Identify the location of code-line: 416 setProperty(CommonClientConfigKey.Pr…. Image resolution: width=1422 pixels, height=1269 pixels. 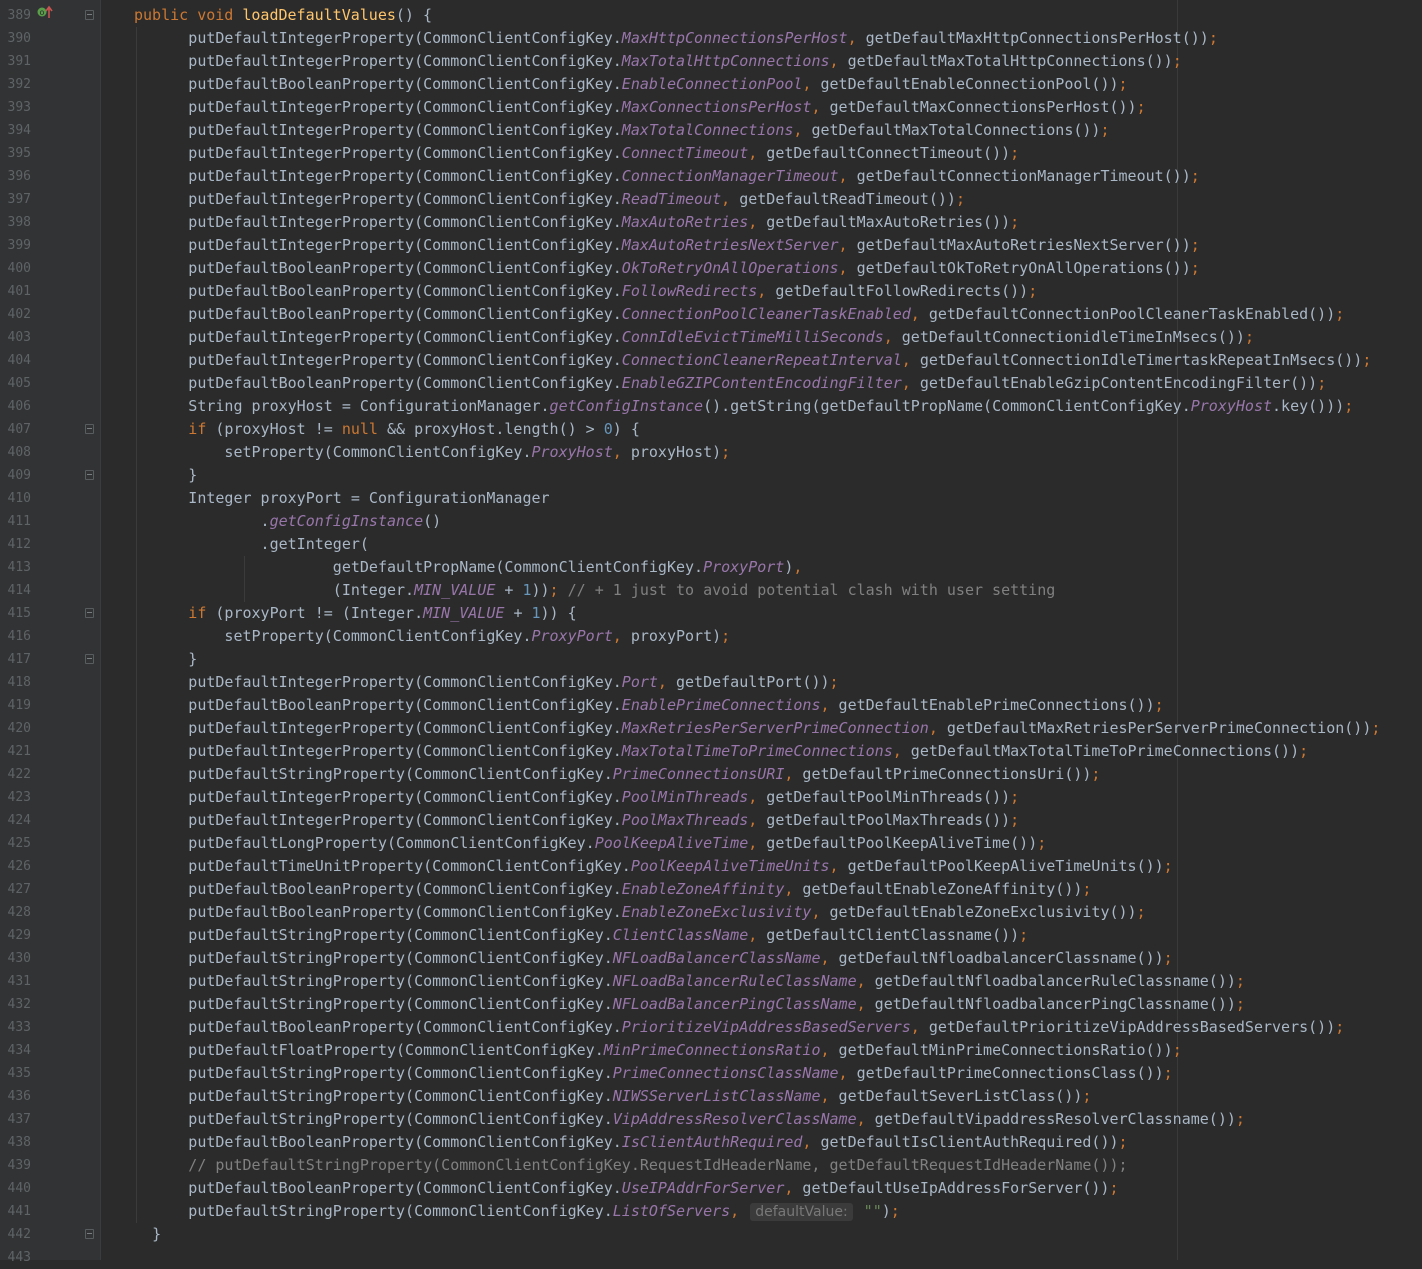
(711, 636).